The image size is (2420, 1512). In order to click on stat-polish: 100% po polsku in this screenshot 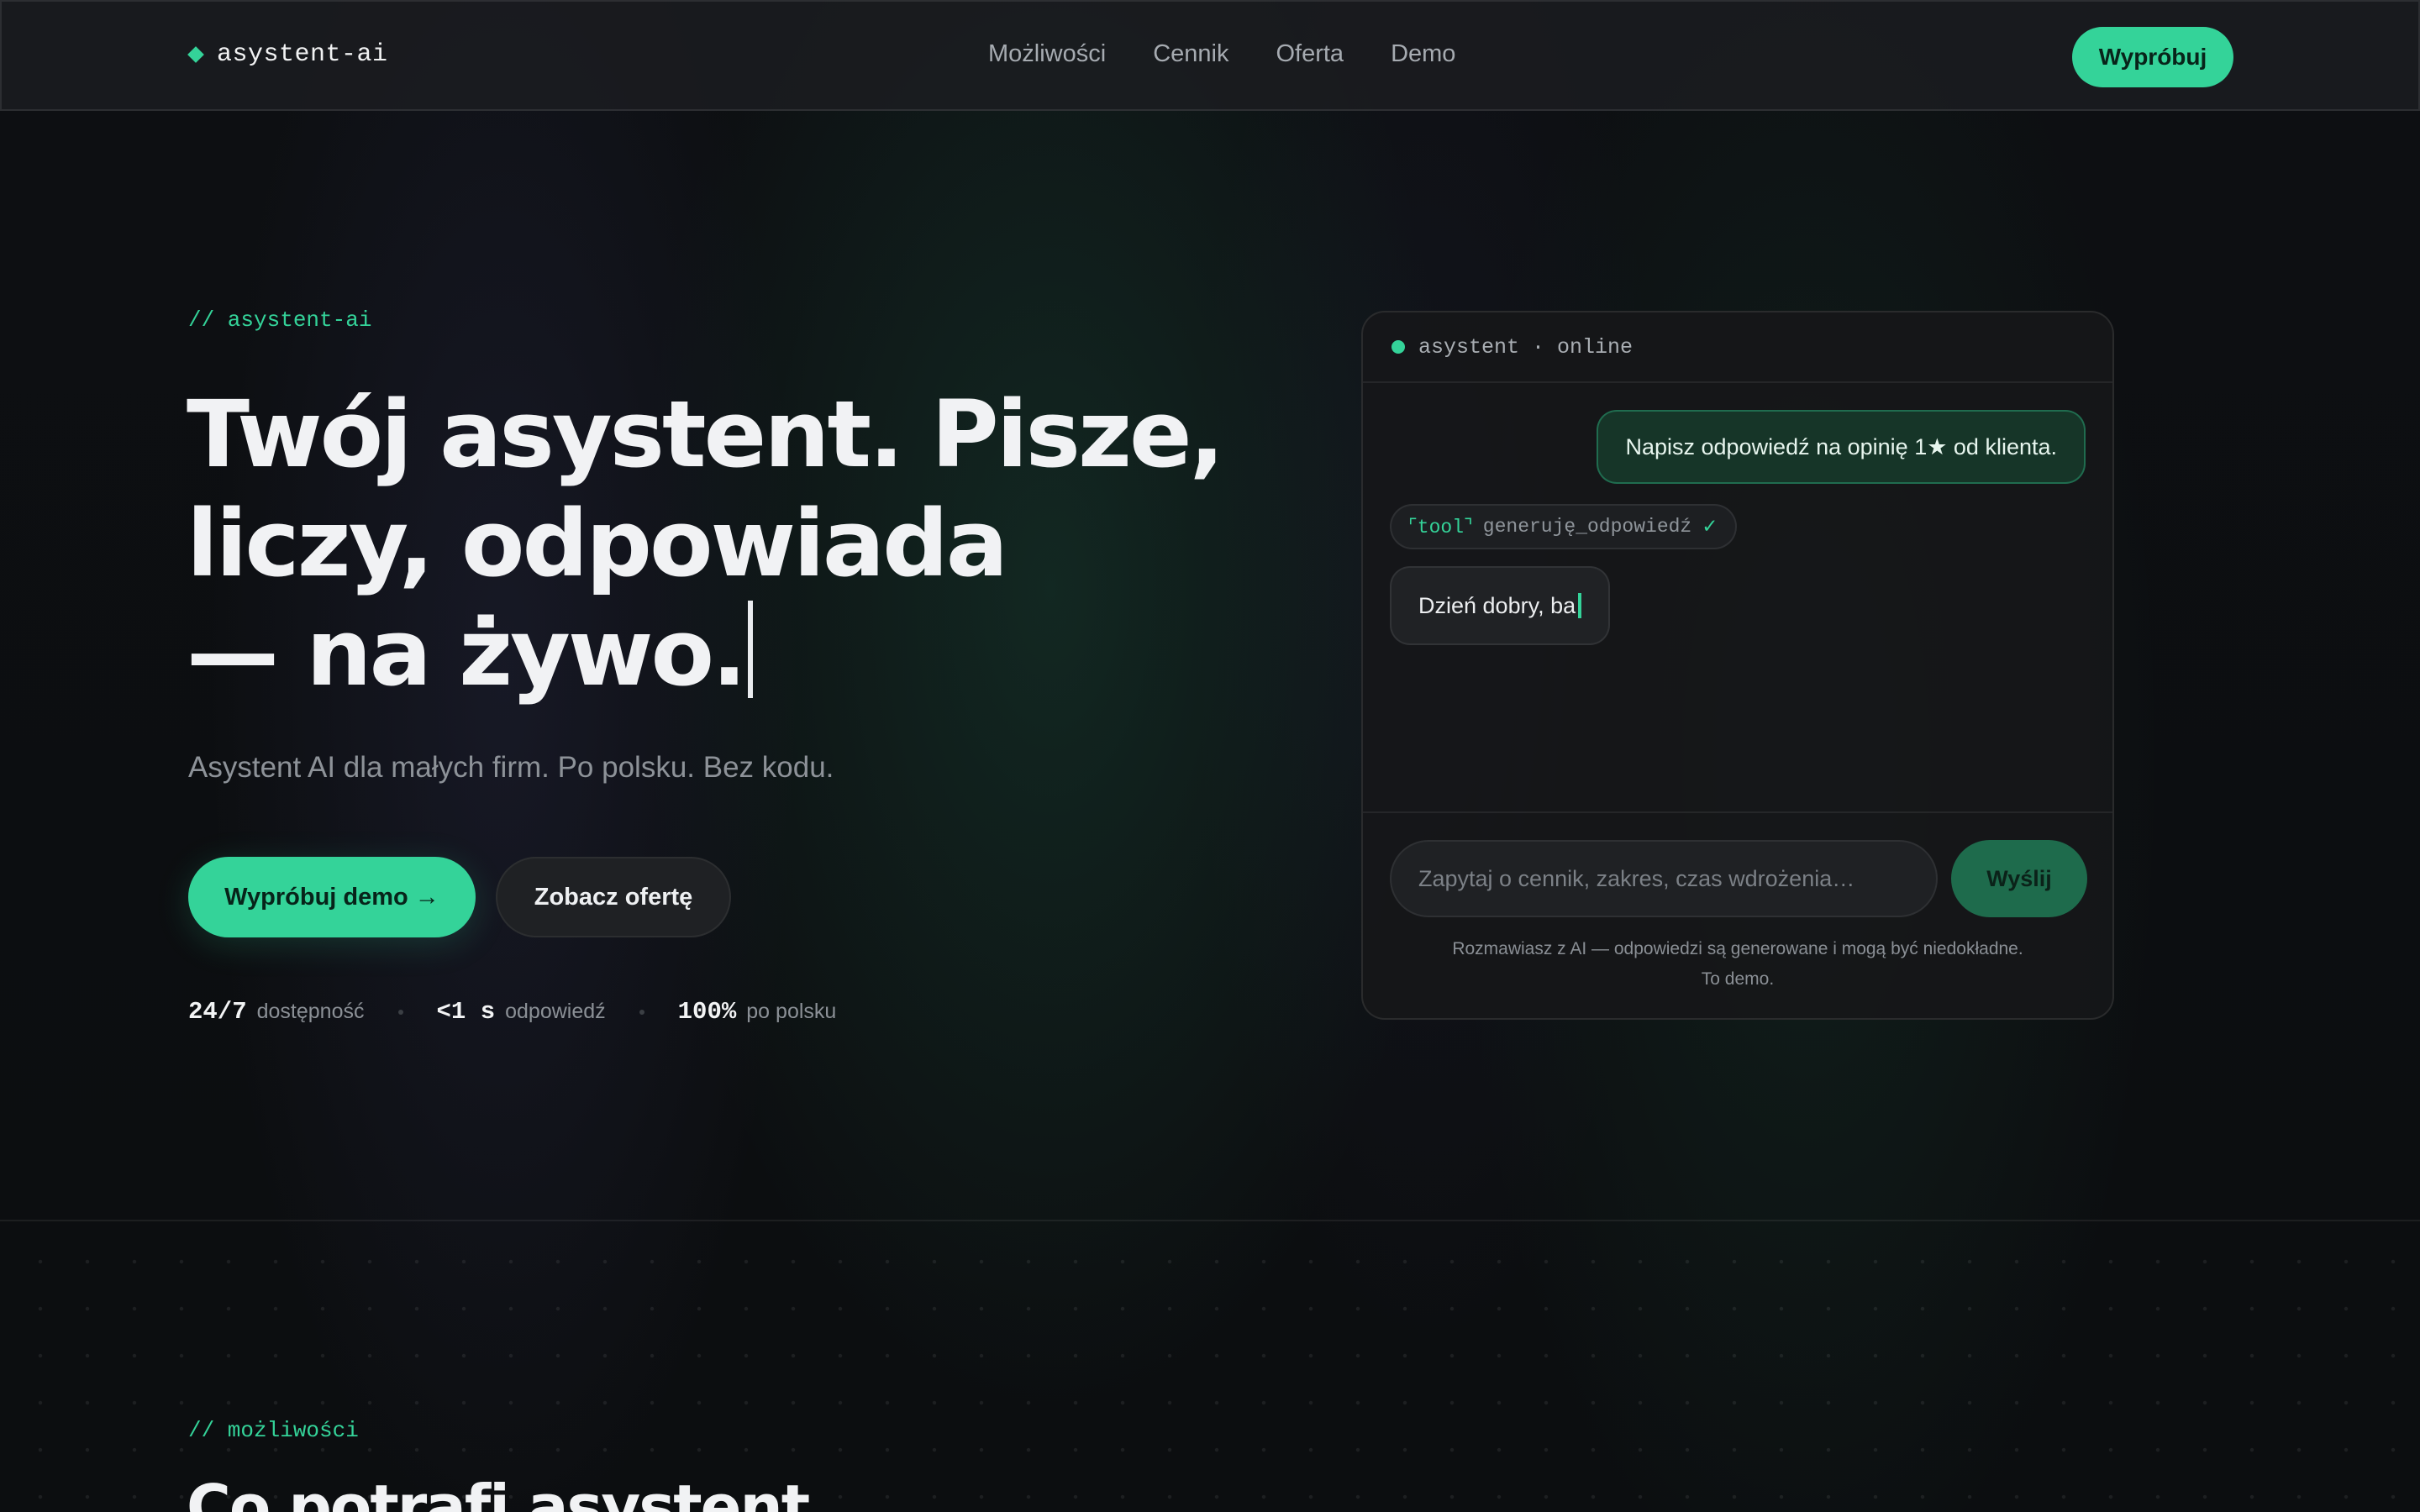, I will do `click(757, 1012)`.